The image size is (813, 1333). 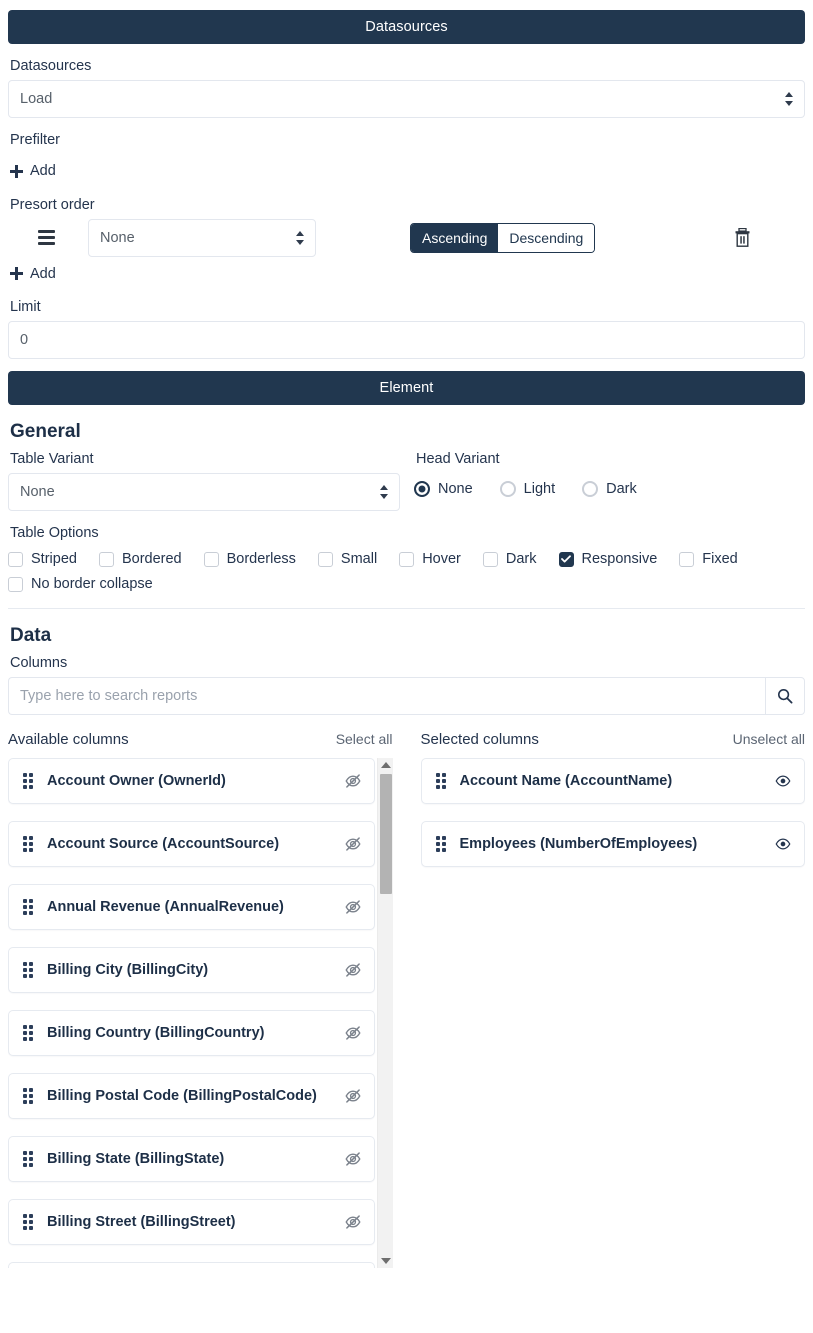 What do you see at coordinates (509, 559) in the screenshot?
I see `table-option-dark: Dark` at bounding box center [509, 559].